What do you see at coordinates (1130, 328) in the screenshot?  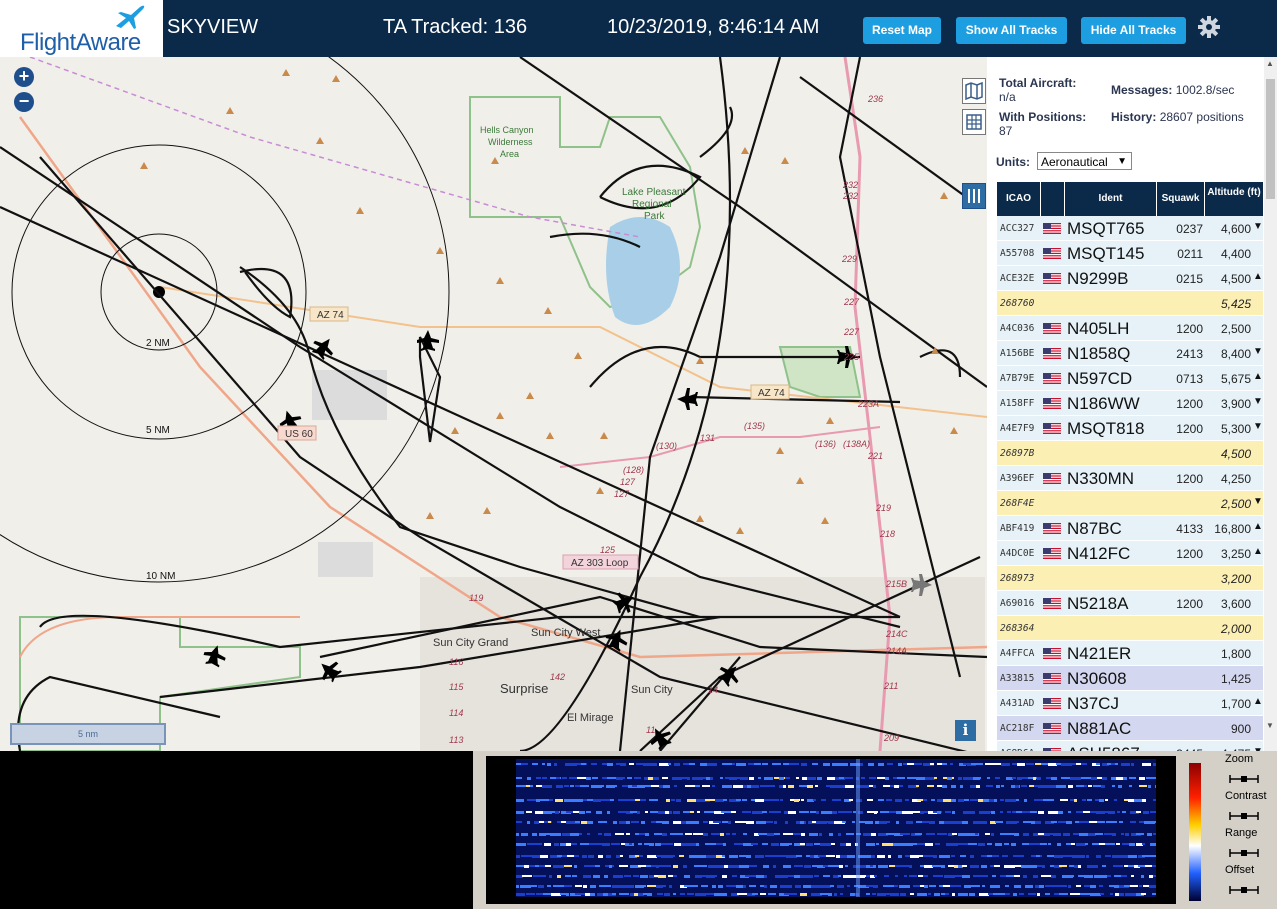 I see `table-row: A4C036 N405LH 1200 2,500` at bounding box center [1130, 328].